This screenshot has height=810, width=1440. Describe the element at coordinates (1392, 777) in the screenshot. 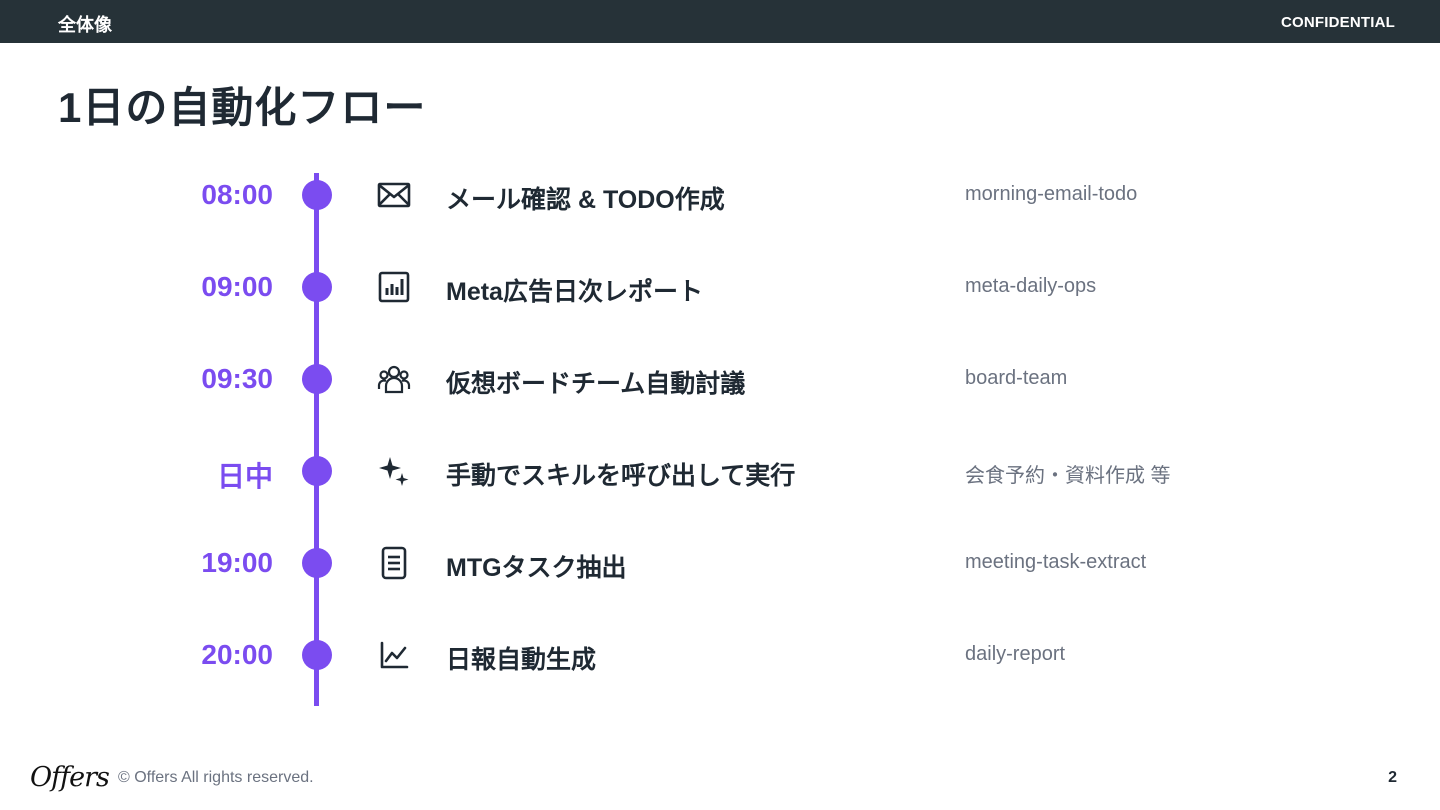

I see `page-number: 2` at that location.